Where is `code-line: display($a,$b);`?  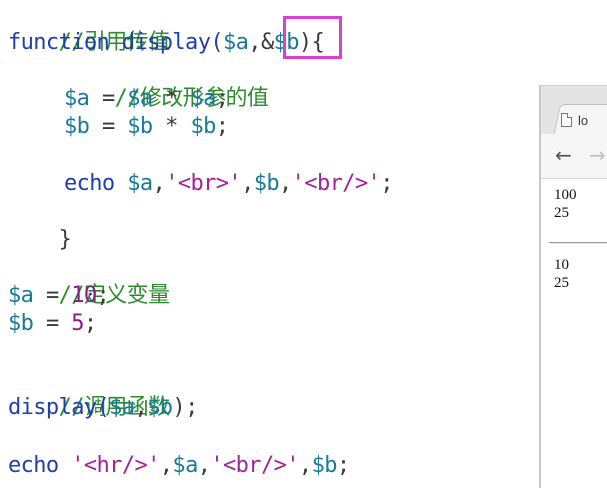 code-line: display($a,$b); is located at coordinates (103, 408).